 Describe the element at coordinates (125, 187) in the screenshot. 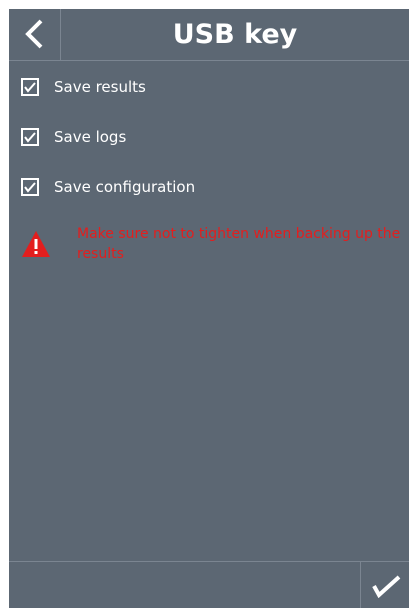

I see `option-label: Save configuration` at that location.